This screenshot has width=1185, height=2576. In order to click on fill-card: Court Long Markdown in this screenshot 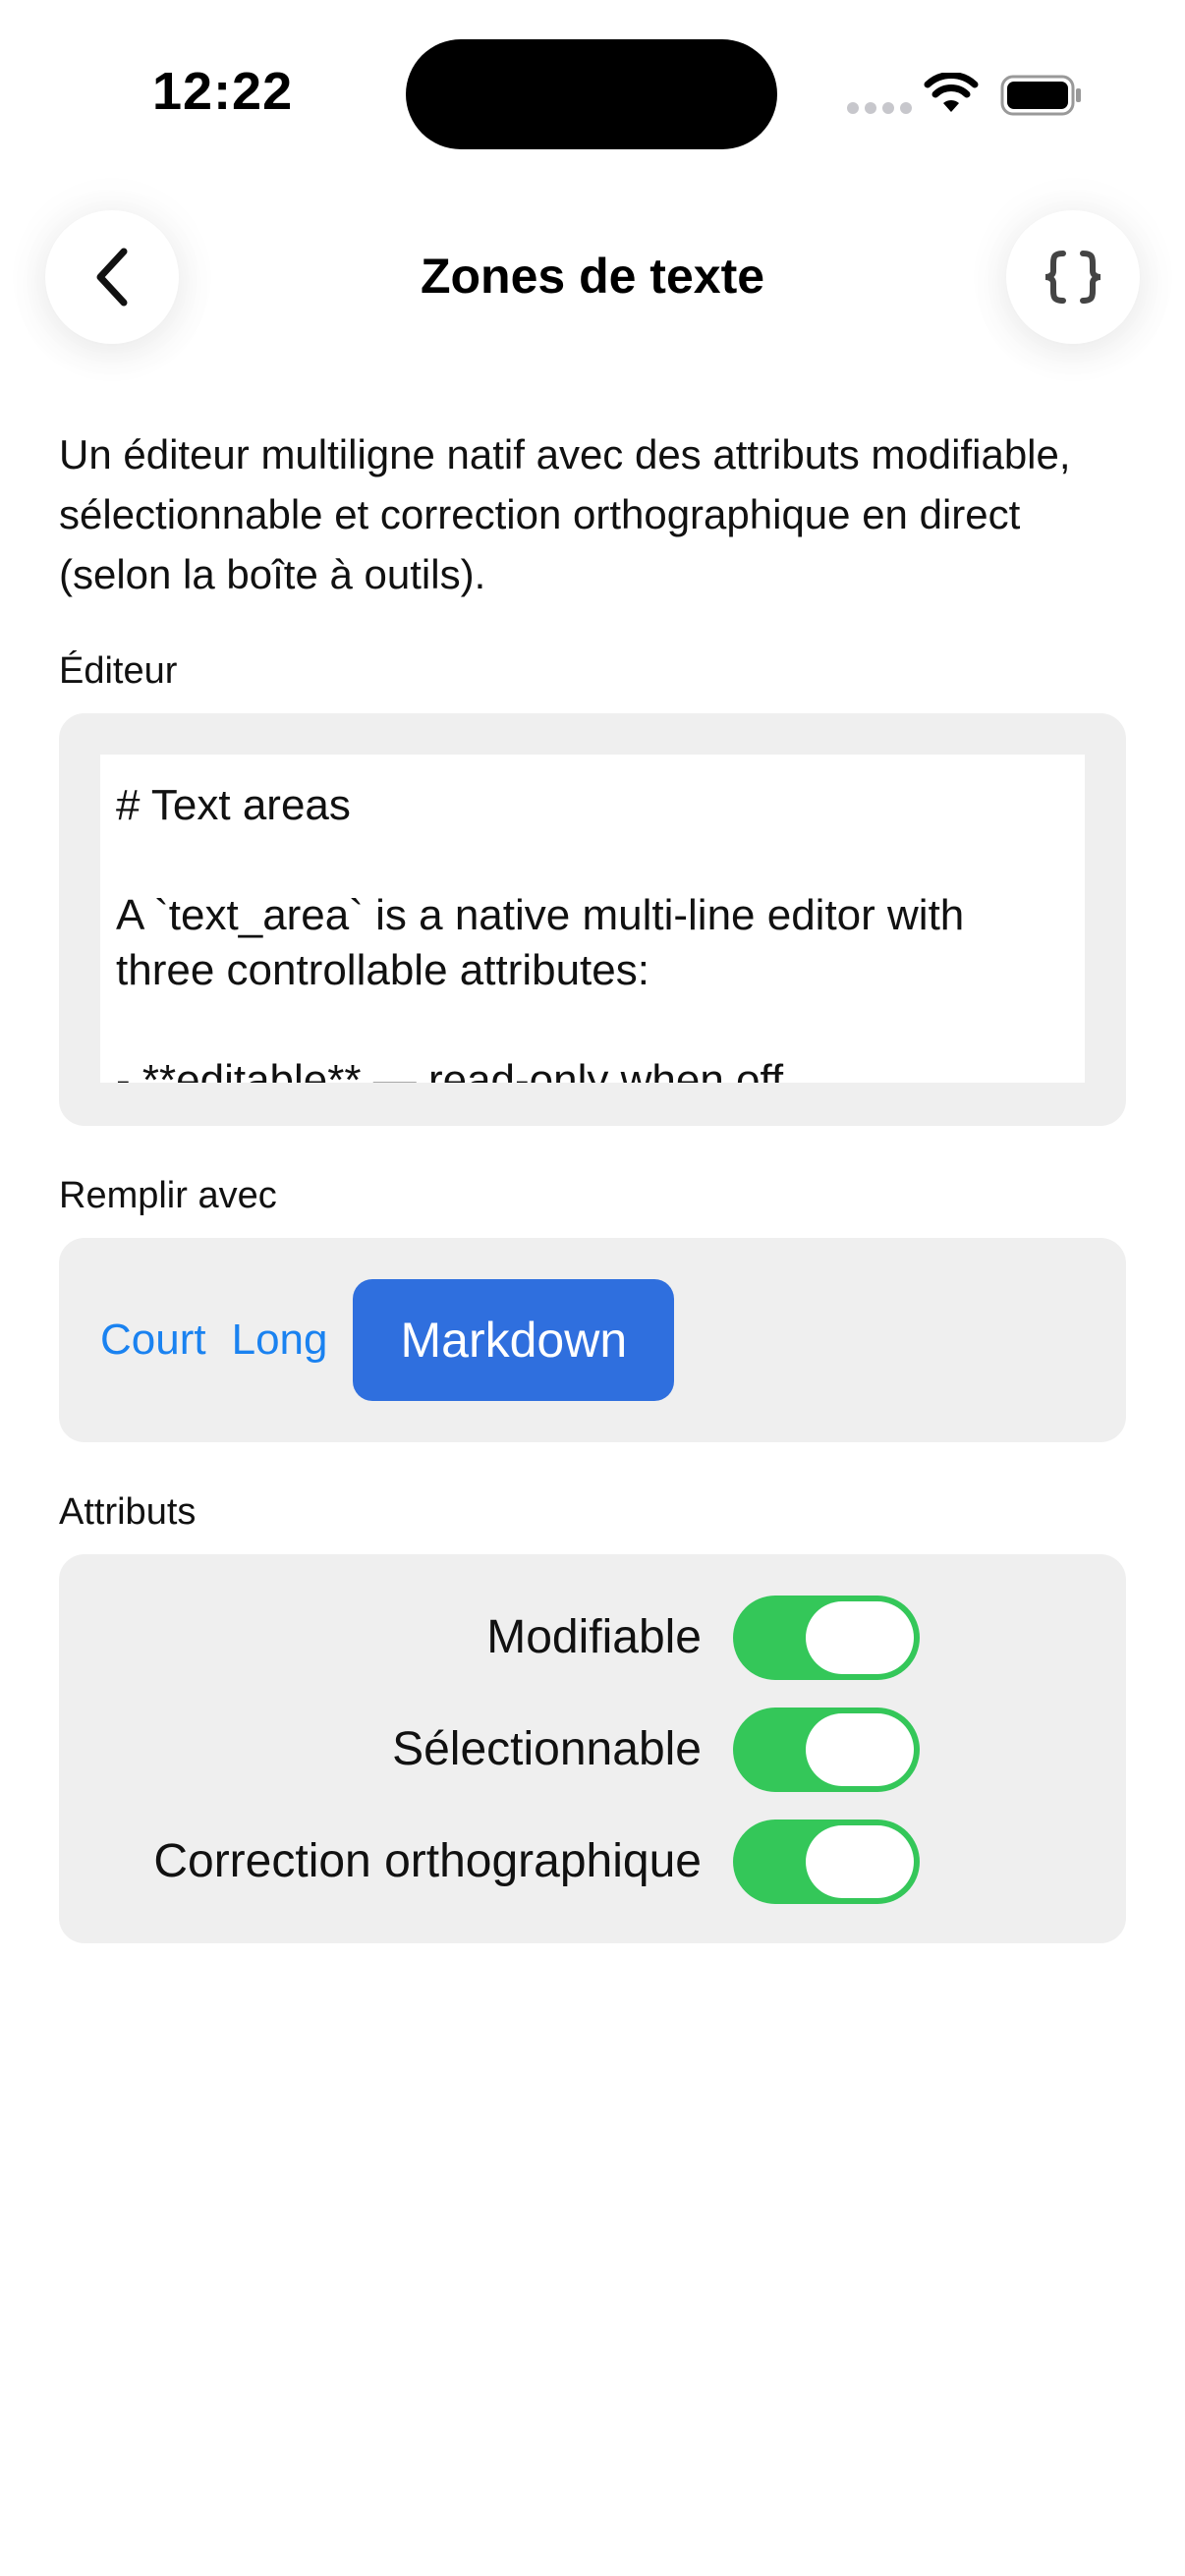, I will do `click(592, 1340)`.